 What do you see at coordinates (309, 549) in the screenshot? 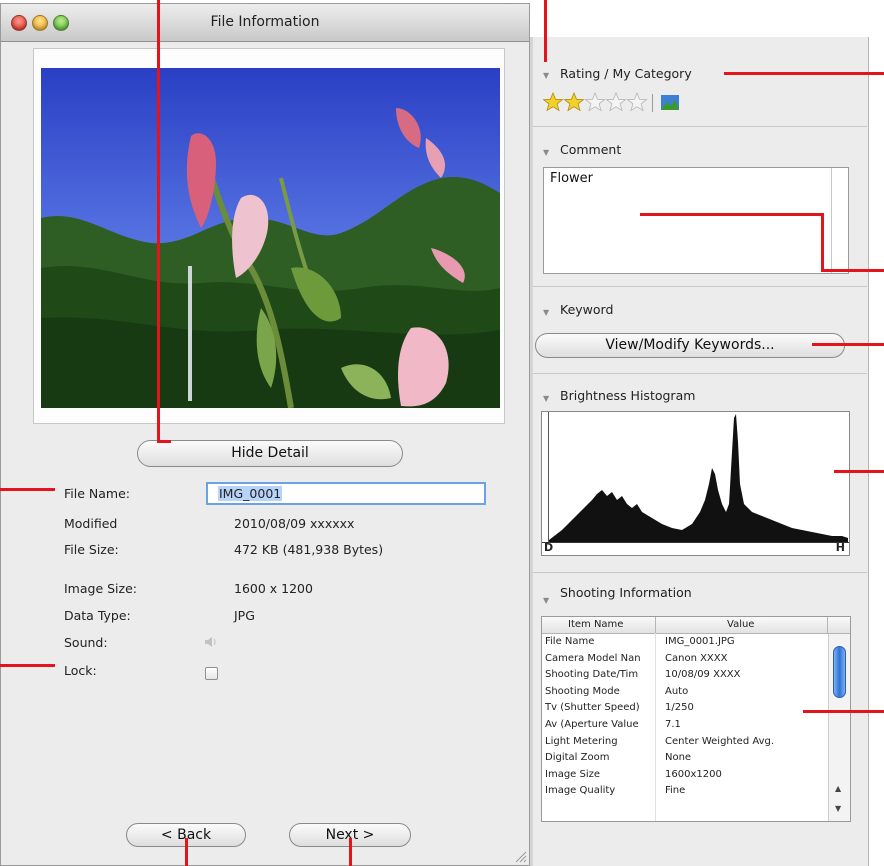
I see `file-size-value: 472 KB (481,938 Bytes)` at bounding box center [309, 549].